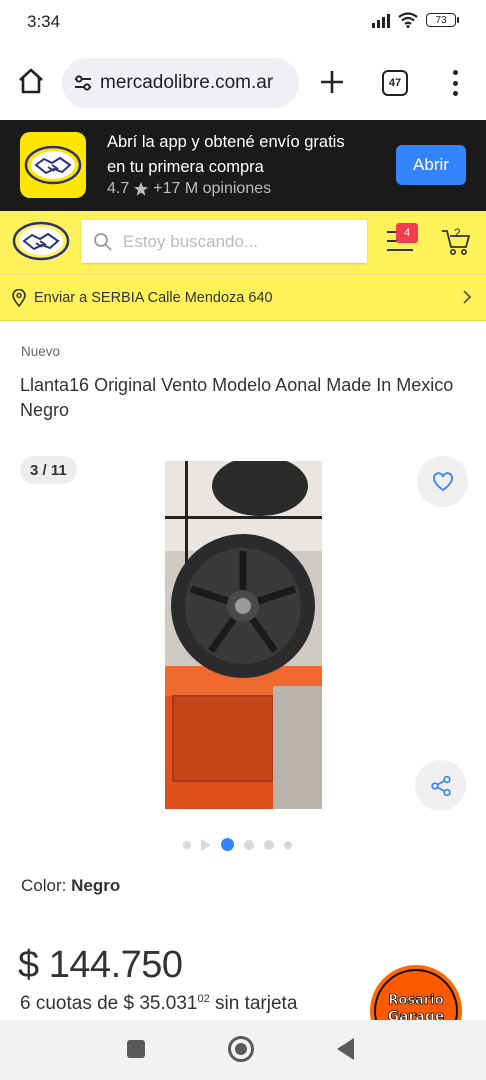 The width and height of the screenshot is (486, 1080). What do you see at coordinates (407, 233) in the screenshot?
I see `notification-badge: 4` at bounding box center [407, 233].